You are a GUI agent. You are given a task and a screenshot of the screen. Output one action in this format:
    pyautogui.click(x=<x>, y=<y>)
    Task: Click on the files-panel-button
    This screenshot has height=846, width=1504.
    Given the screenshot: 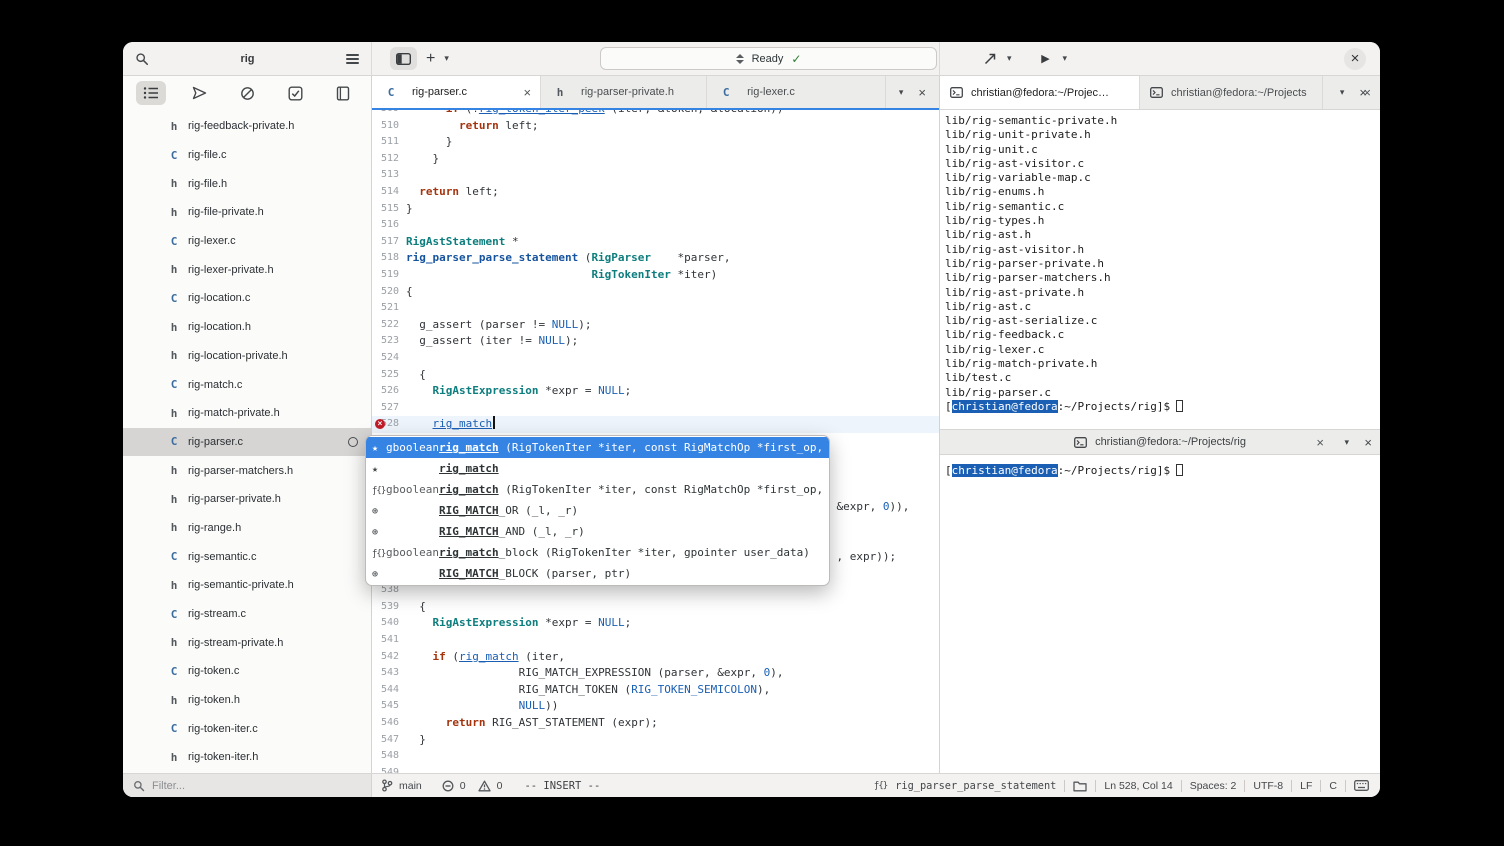 What is the action you would take?
    pyautogui.click(x=151, y=93)
    